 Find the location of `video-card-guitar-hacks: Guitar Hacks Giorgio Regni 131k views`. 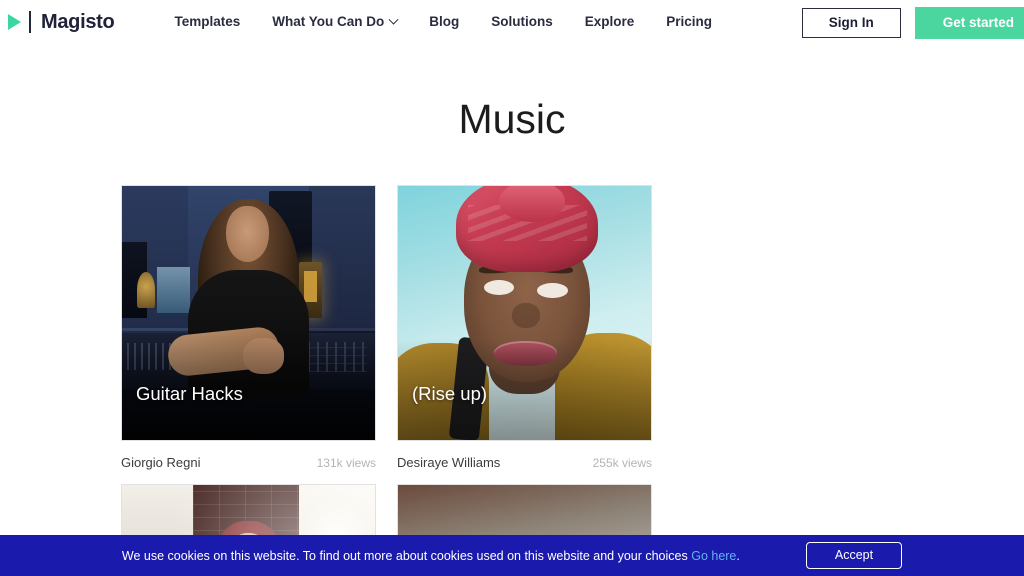

video-card-guitar-hacks: Guitar Hacks Giorgio Regni 131k views is located at coordinates (248, 327).